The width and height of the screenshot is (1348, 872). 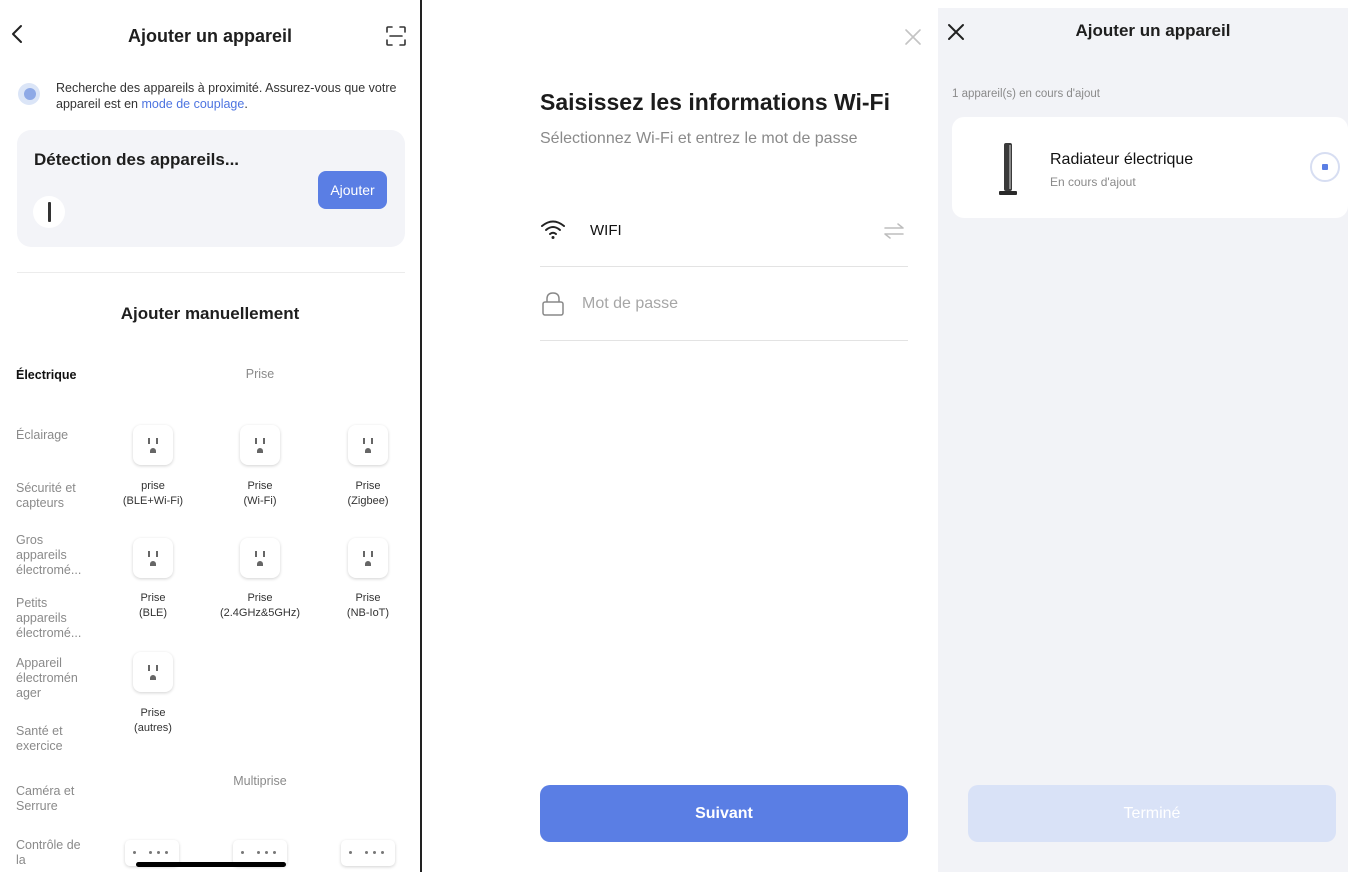 What do you see at coordinates (260, 781) in the screenshot?
I see `section-multiprise-label: Multiprise` at bounding box center [260, 781].